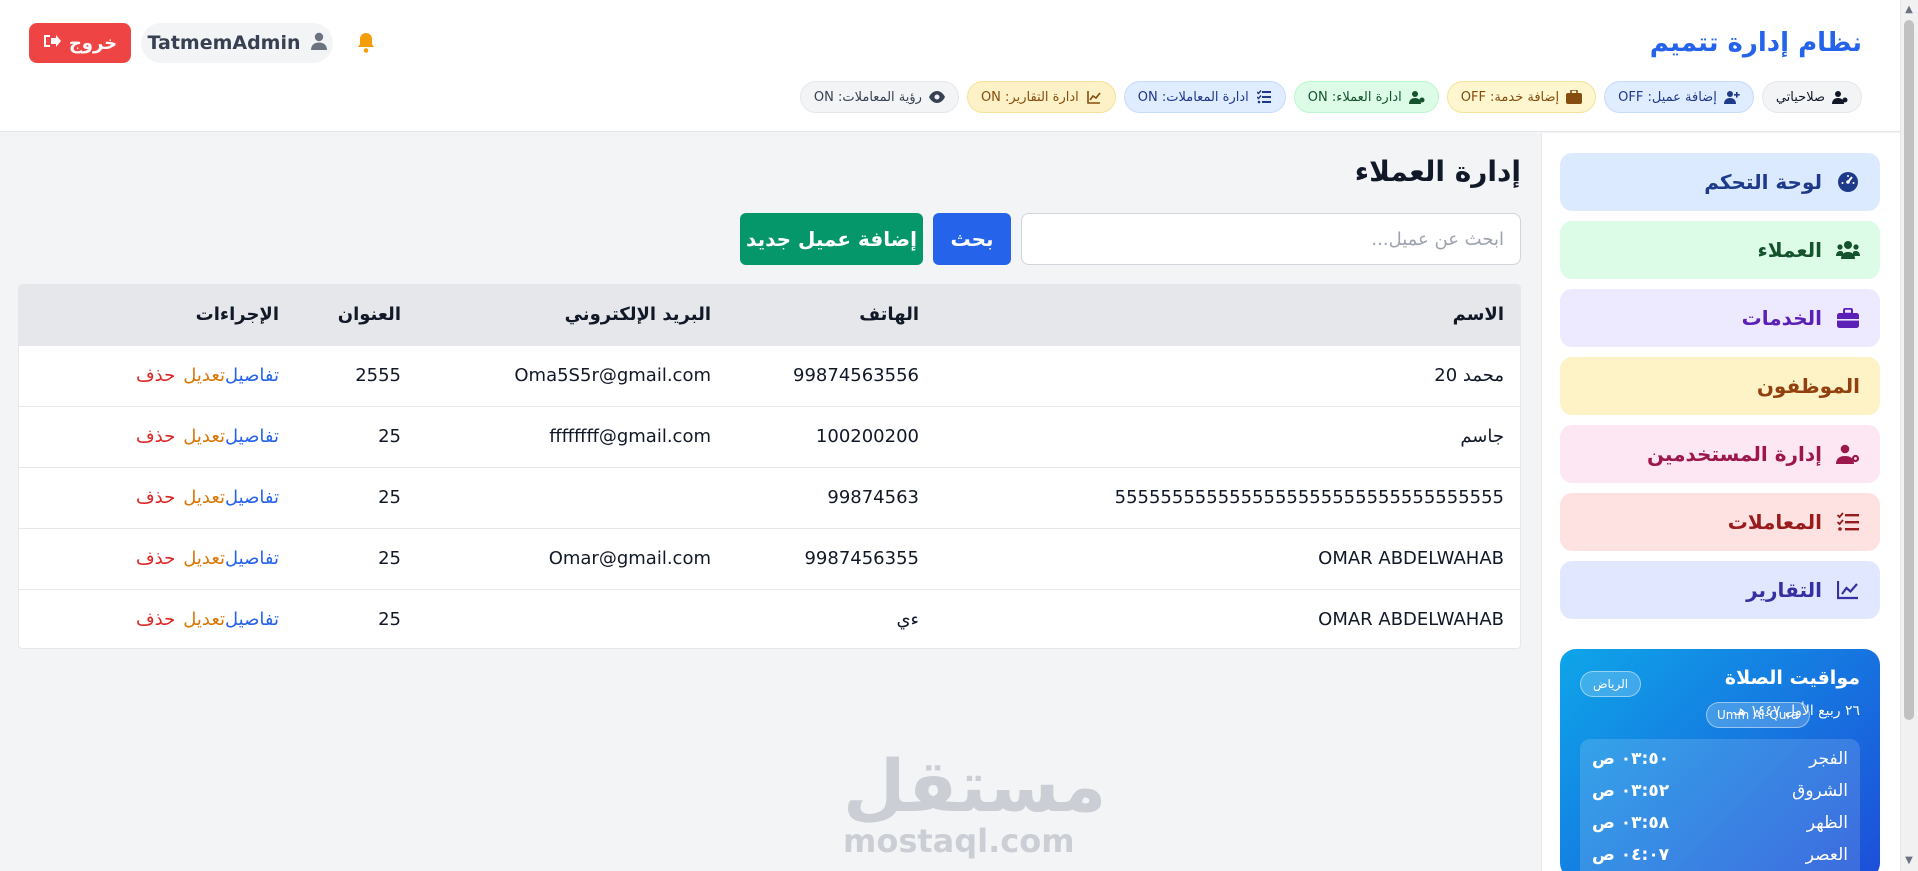  What do you see at coordinates (1227, 315) in the screenshot?
I see `col-header-name: الاسم` at bounding box center [1227, 315].